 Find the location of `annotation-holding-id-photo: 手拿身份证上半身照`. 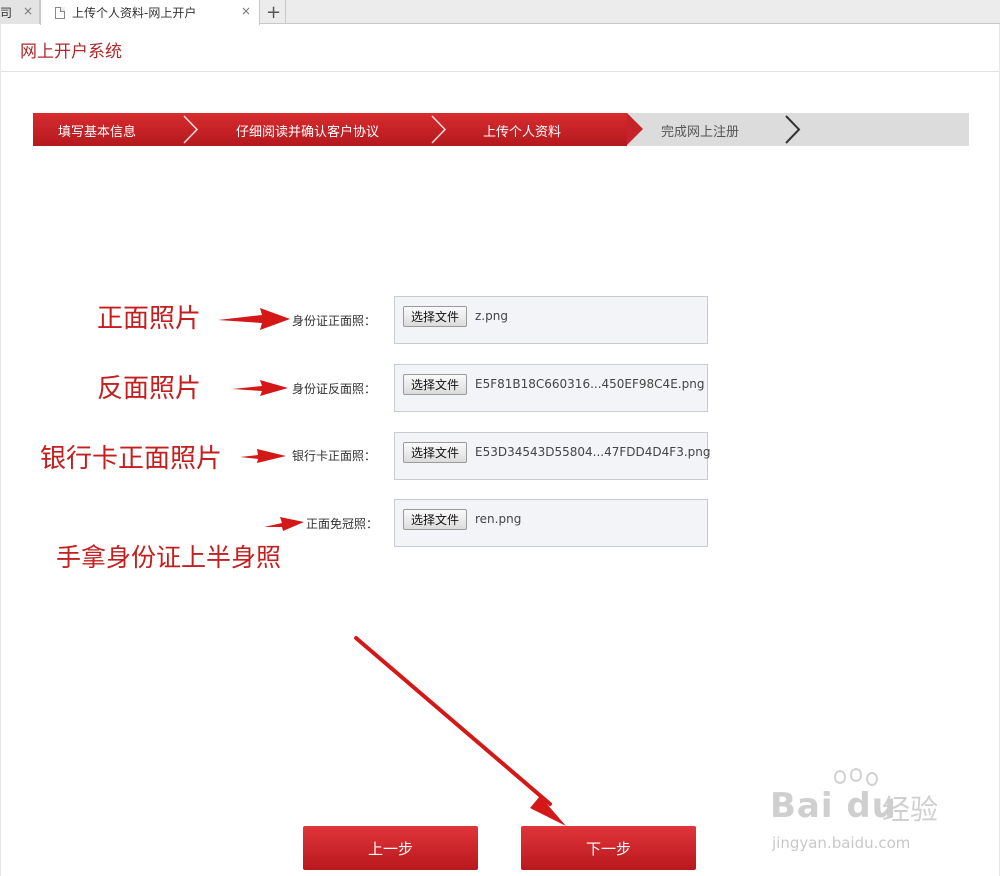

annotation-holding-id-photo: 手拿身份证上半身照 is located at coordinates (169, 557).